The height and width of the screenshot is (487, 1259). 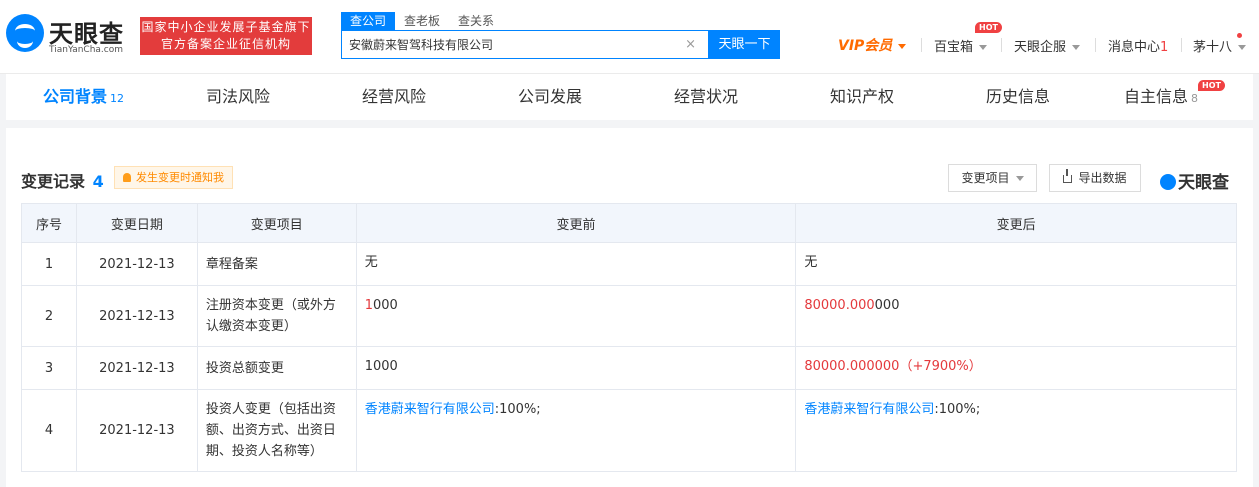 I want to click on tab-self-info: 自主信息 8, so click(x=1161, y=97).